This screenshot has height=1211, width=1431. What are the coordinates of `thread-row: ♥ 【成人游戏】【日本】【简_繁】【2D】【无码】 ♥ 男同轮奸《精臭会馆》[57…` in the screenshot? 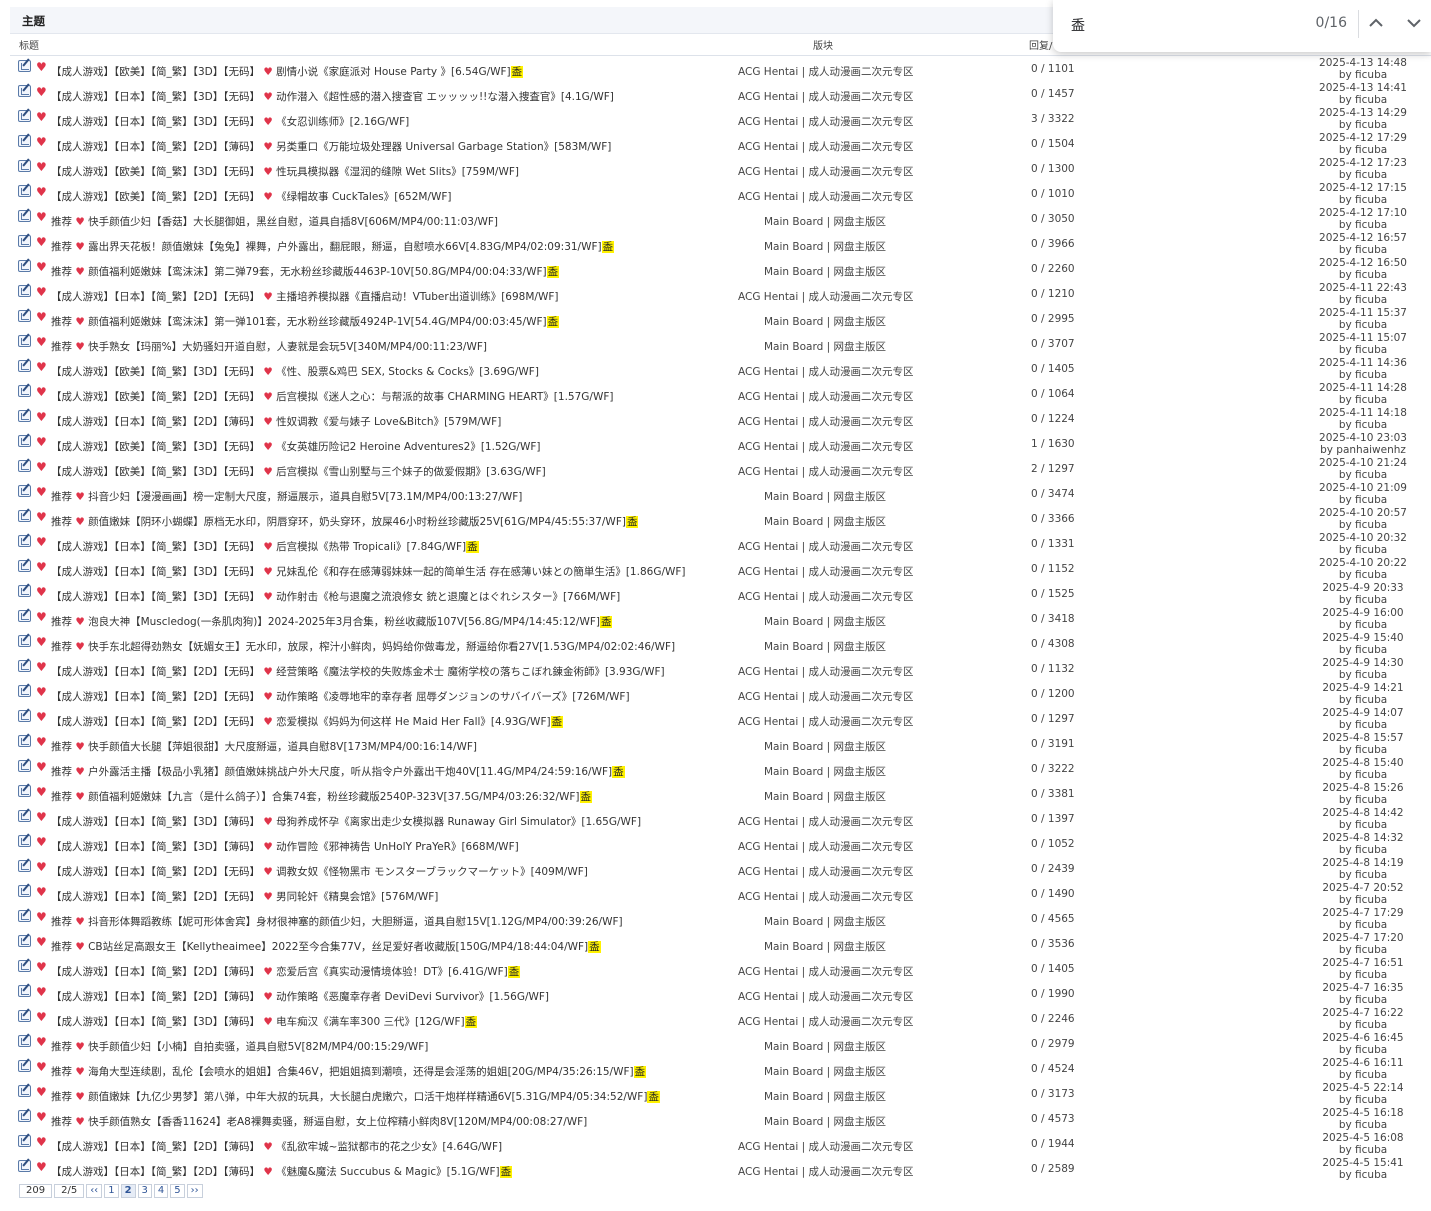 It's located at (715, 894).